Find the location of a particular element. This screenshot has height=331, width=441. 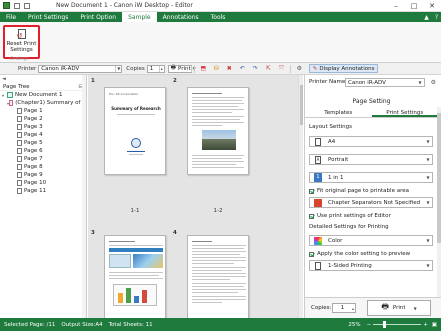

color-icon is located at coordinates (318, 240).